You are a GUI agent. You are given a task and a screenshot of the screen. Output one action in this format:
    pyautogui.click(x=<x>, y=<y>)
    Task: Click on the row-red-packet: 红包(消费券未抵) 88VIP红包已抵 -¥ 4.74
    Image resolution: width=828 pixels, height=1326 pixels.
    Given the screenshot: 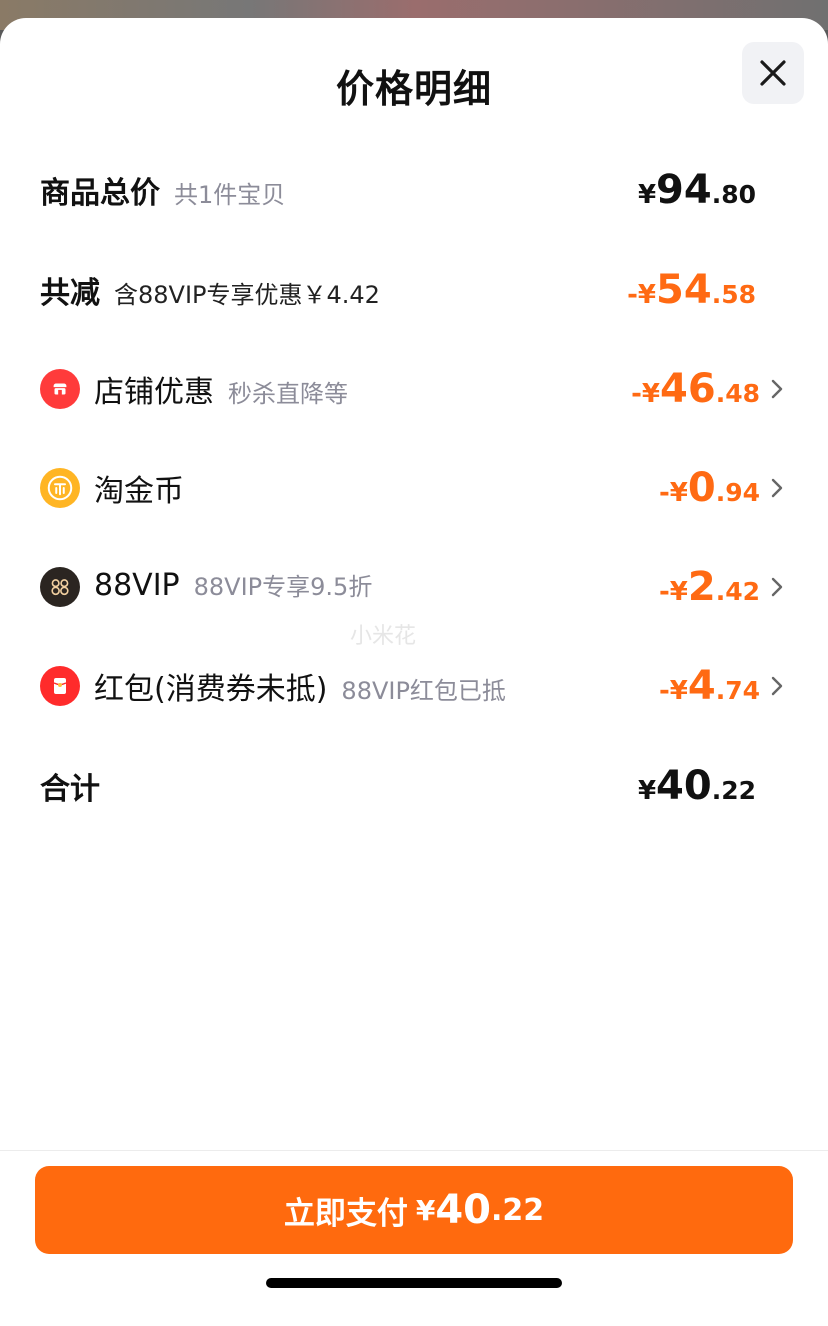 What is the action you would take?
    pyautogui.click(x=414, y=686)
    